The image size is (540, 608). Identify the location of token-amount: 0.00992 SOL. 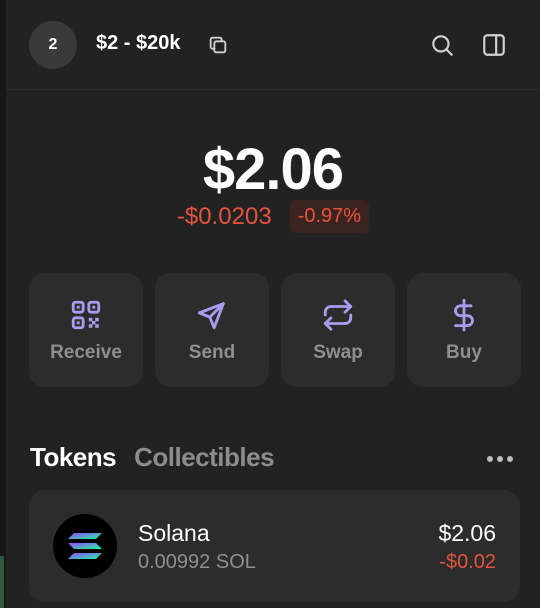
(197, 562).